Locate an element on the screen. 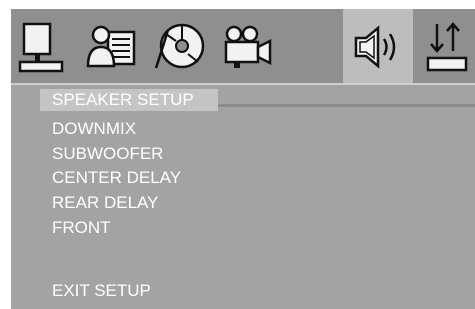  tab-speaker is located at coordinates (378, 46).